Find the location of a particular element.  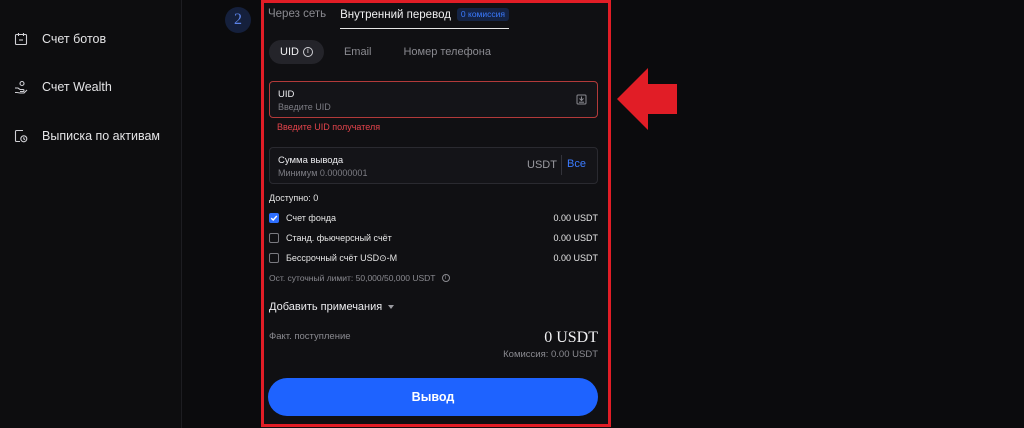

sidebar-item-asset-statement: Выписка по активам is located at coordinates (87, 136).